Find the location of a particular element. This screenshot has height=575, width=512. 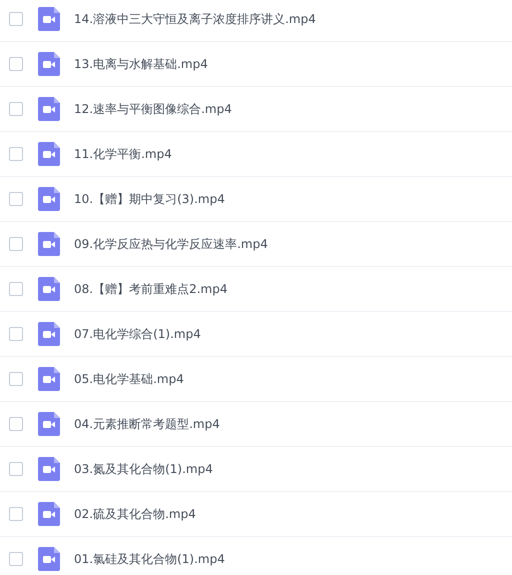

file-name: 04.元素推断常考题型.mp4 is located at coordinates (147, 424).